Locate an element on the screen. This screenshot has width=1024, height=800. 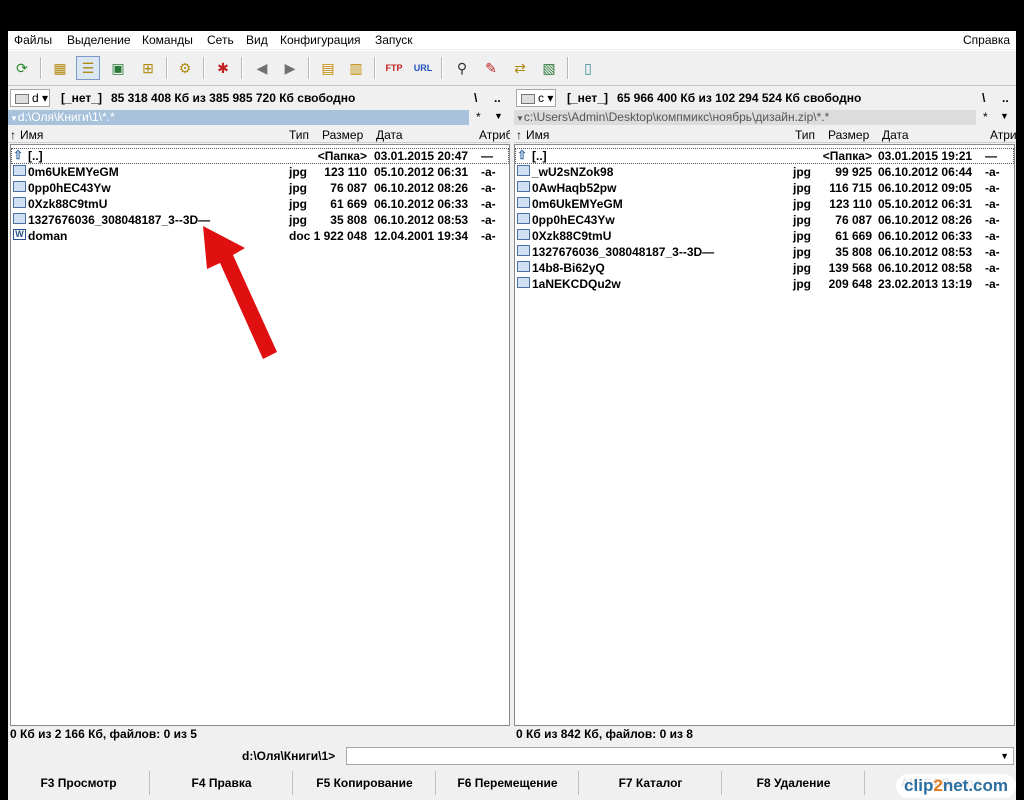
file-name: 1327676036_308048187_3--3D— is located at coordinates (623, 252).